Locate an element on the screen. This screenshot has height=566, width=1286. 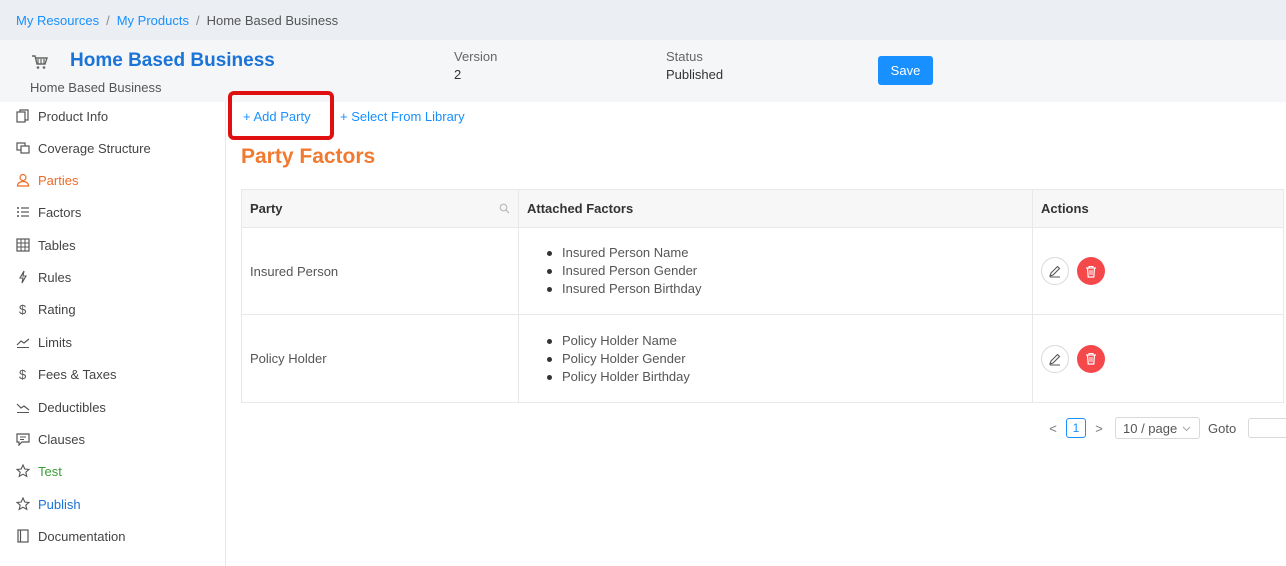
version-value: 2 is located at coordinates (458, 74).